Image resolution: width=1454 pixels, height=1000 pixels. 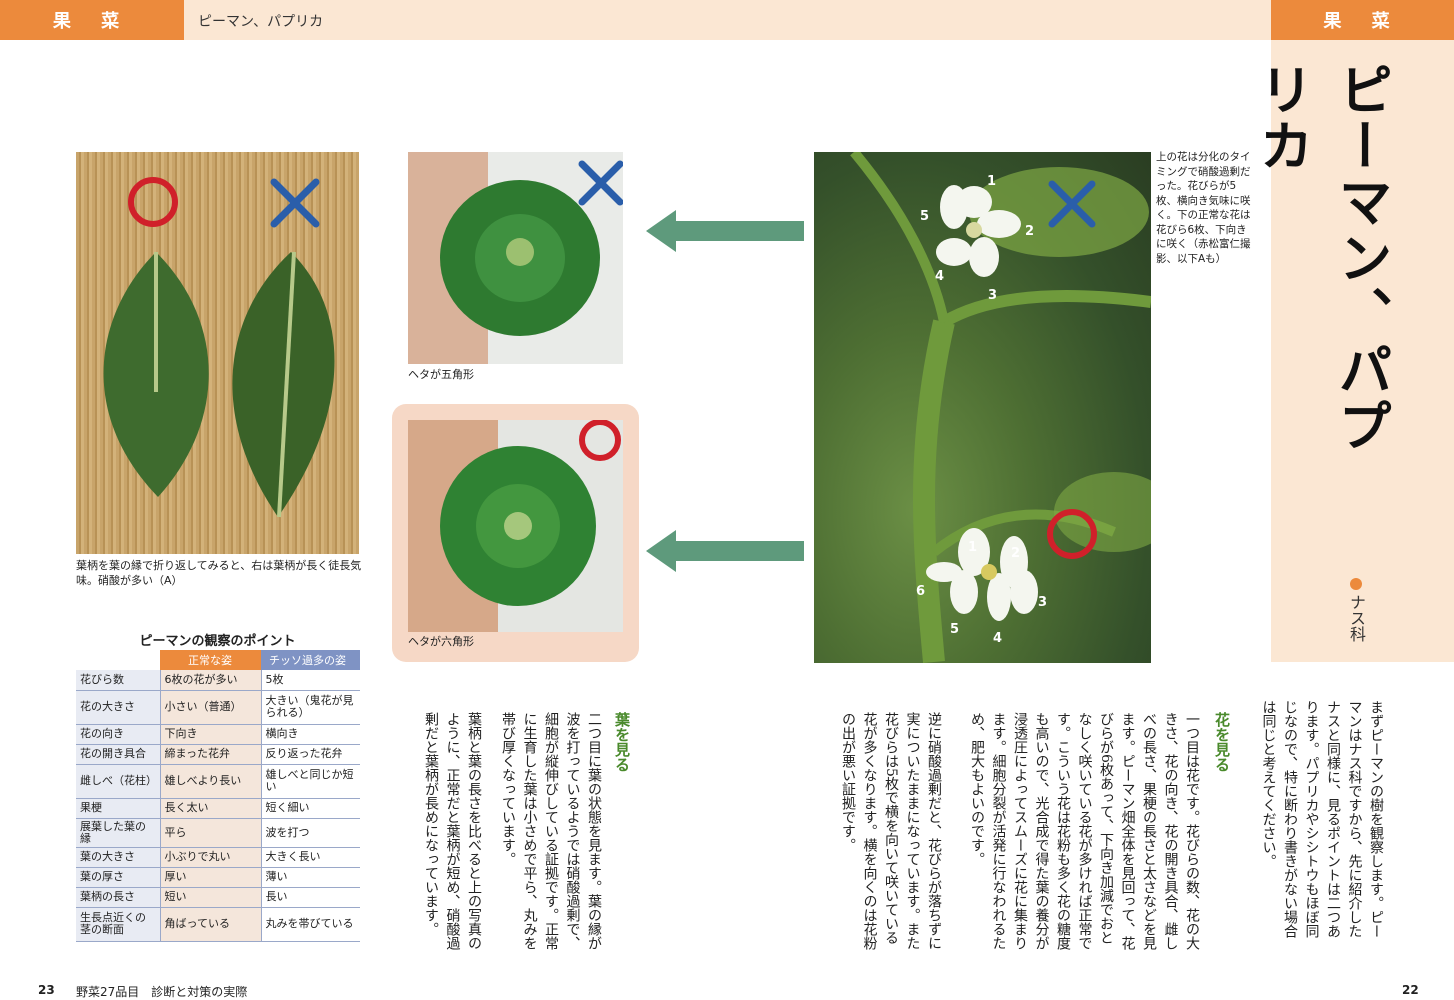 I want to click on header-title: ピーマン、パプリカ, so click(x=261, y=22).